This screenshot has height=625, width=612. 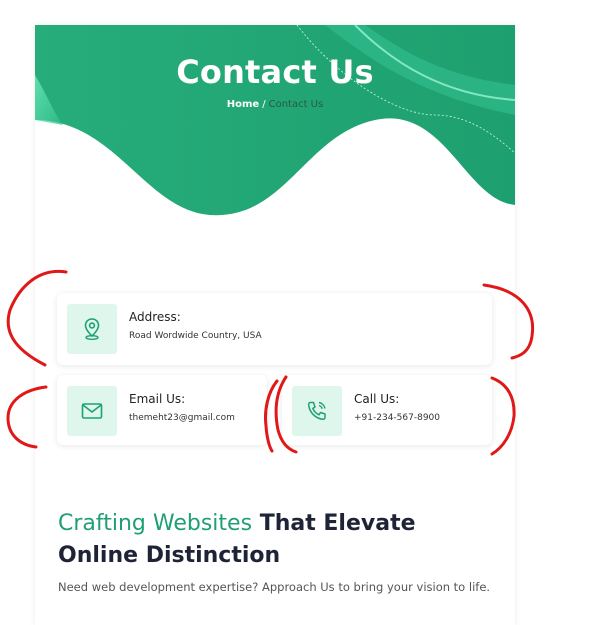 I want to click on breadcrumb-current: Contact Us, so click(x=296, y=104).